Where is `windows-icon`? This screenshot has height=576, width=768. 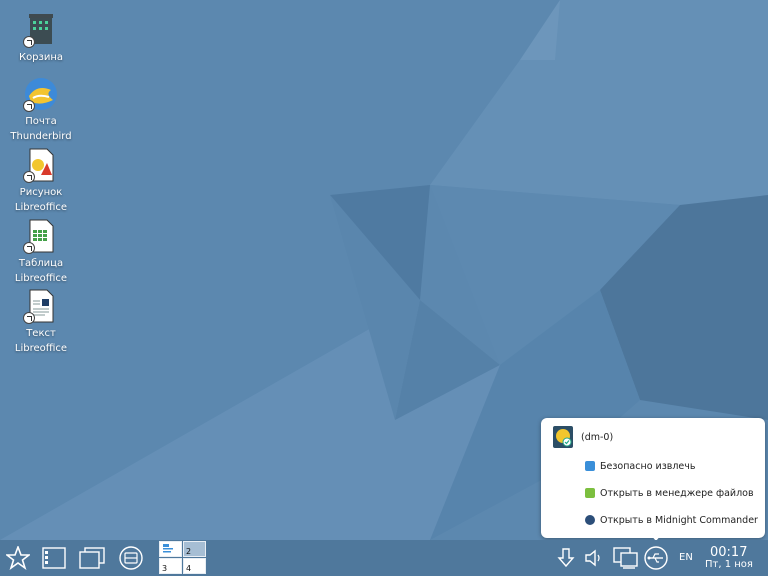
windows-icon is located at coordinates (92, 558).